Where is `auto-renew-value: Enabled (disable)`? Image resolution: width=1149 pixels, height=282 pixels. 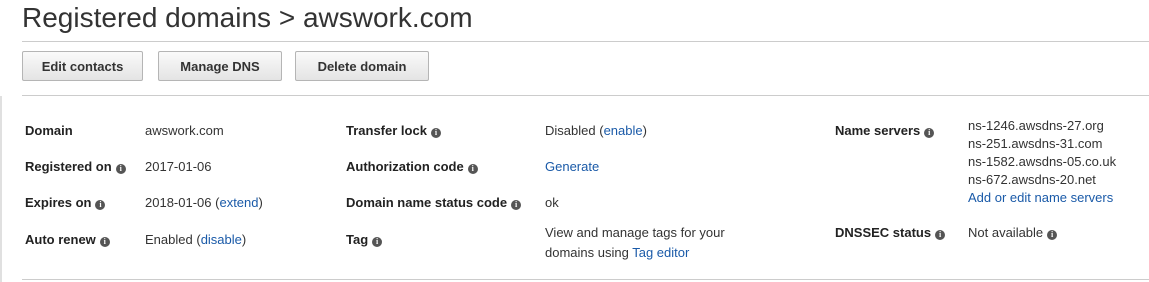
auto-renew-value: Enabled (disable) is located at coordinates (196, 239).